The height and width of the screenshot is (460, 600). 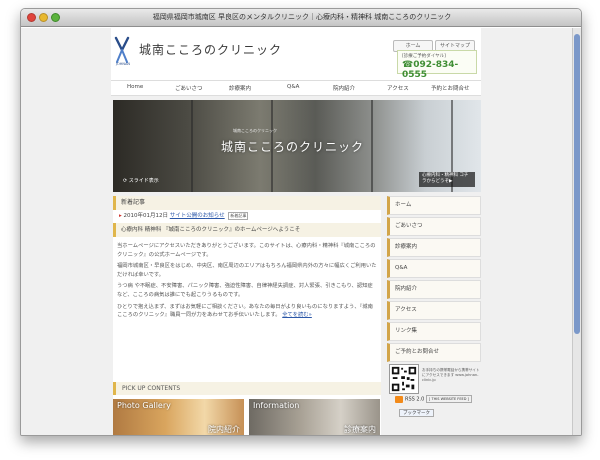 I want to click on card-title: Photo Gallery, so click(x=144, y=405).